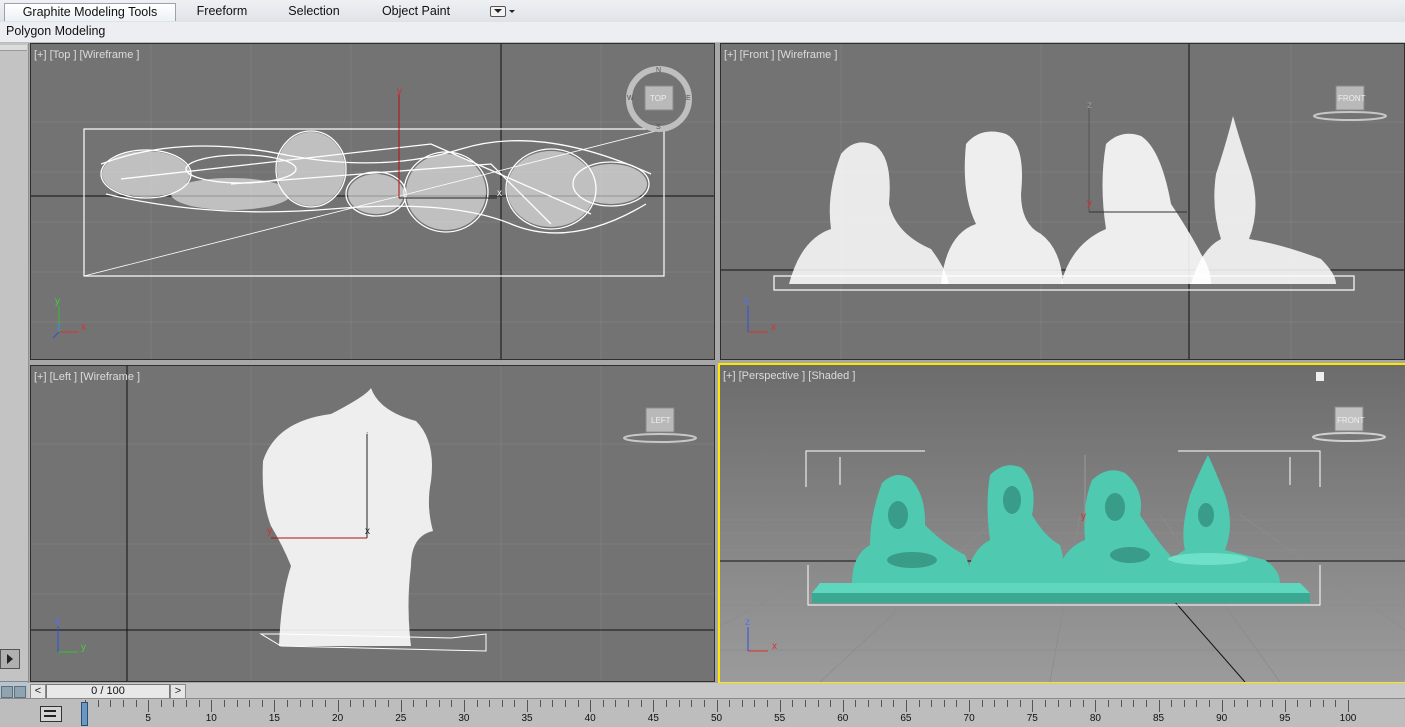  Describe the element at coordinates (84, 714) in the screenshot. I see `current-frame-marker` at that location.